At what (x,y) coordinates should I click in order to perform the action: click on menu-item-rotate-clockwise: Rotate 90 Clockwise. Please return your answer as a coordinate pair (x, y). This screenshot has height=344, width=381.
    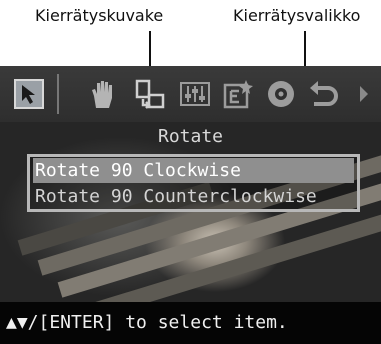
    Looking at the image, I should click on (193, 170).